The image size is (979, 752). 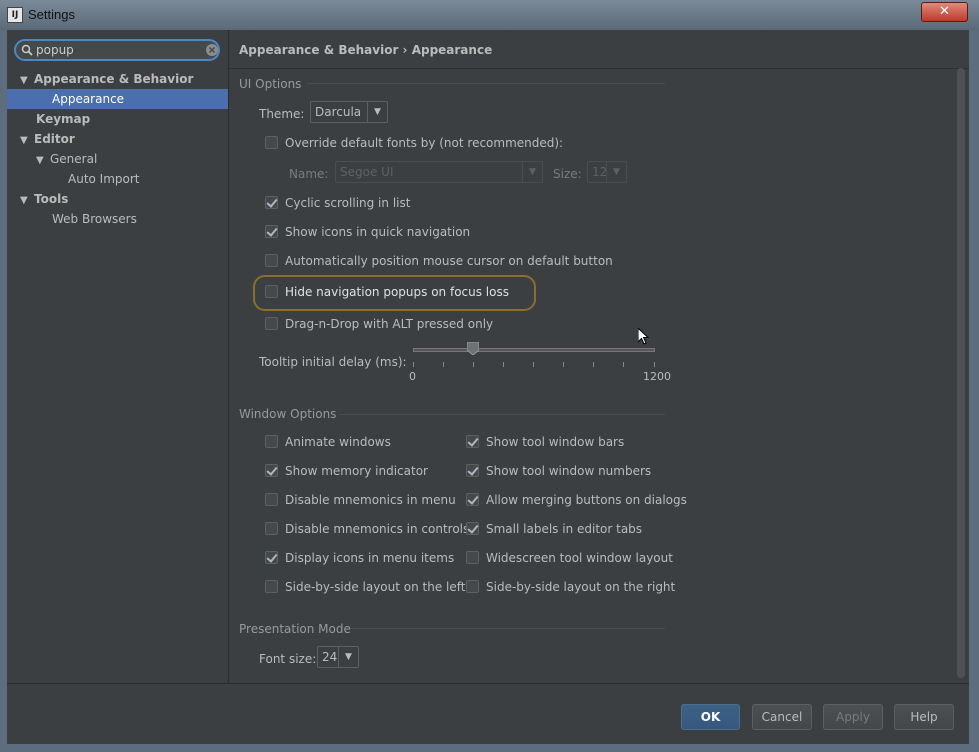 I want to click on checkbox-label: Show memory indicator, so click(x=356, y=471).